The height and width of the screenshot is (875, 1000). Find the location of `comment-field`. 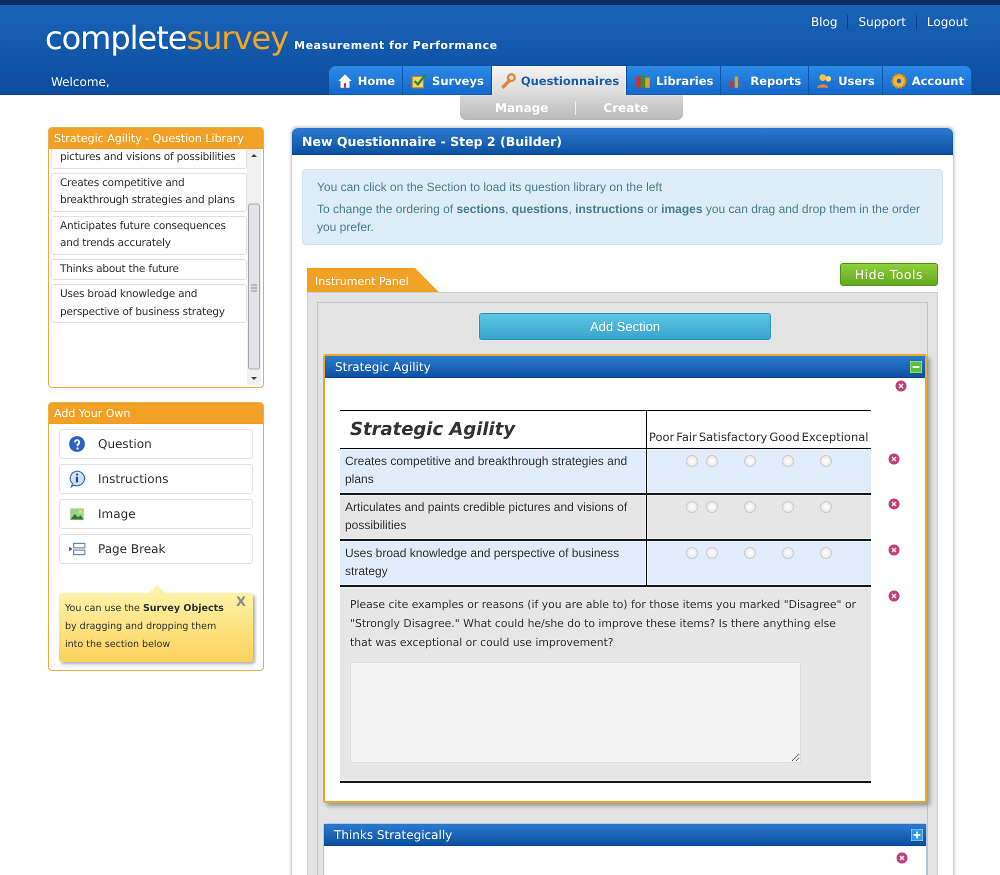

comment-field is located at coordinates (575, 712).